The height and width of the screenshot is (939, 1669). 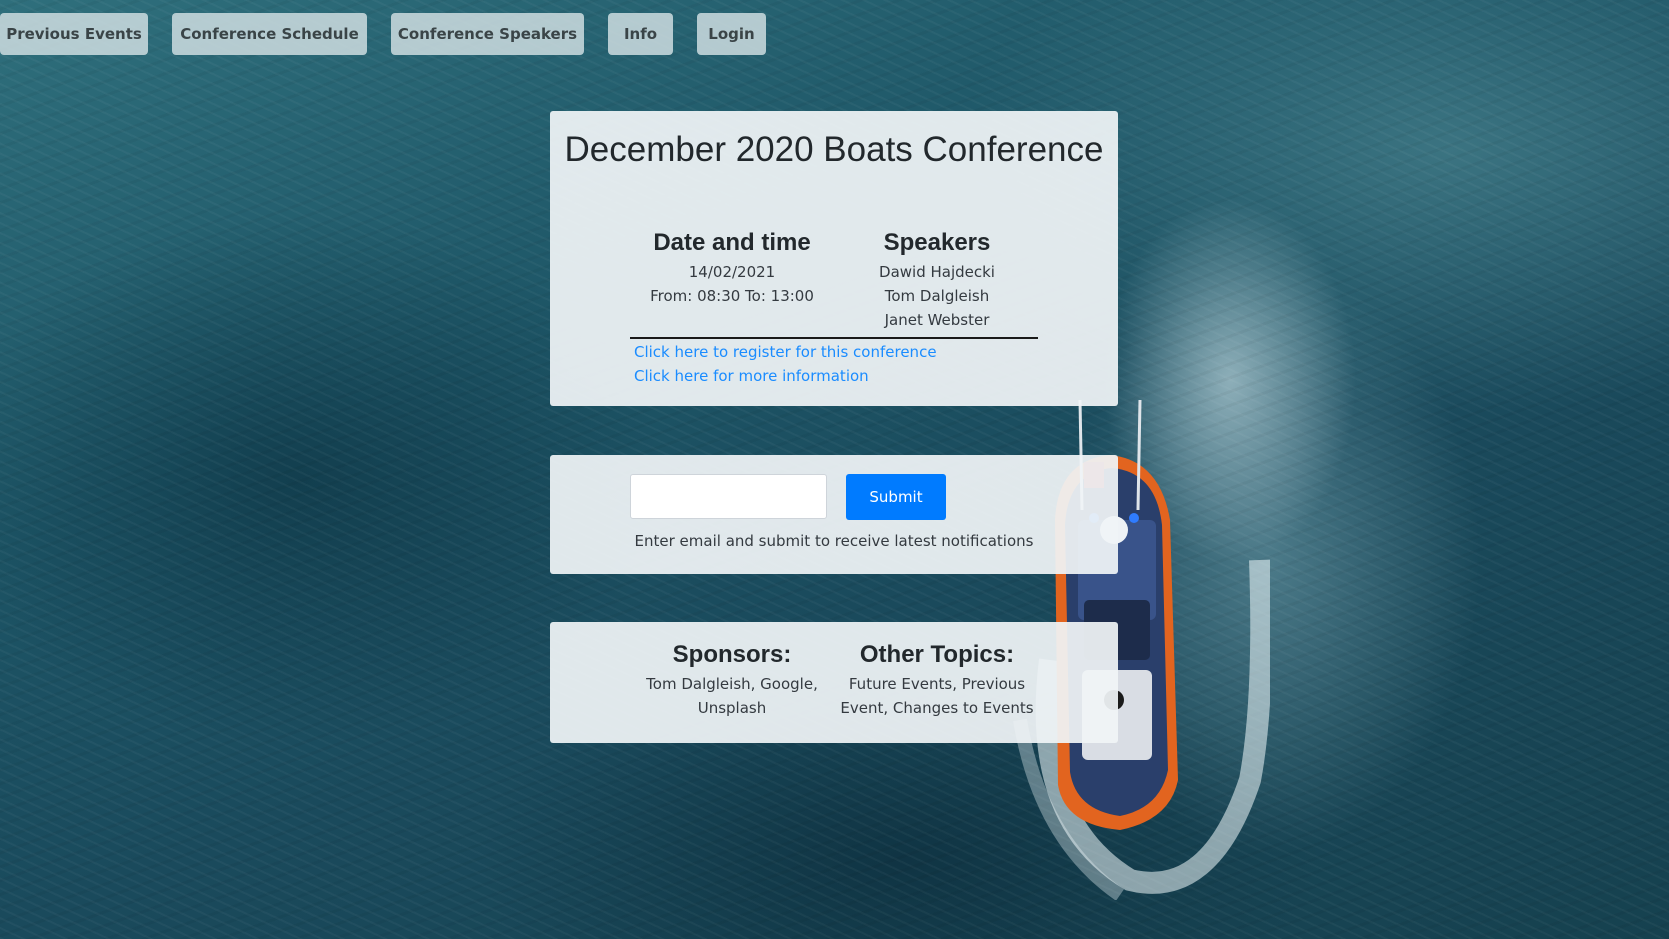 What do you see at coordinates (732, 684) in the screenshot?
I see `sponsors-line: Tom Dalgleish, Google,` at bounding box center [732, 684].